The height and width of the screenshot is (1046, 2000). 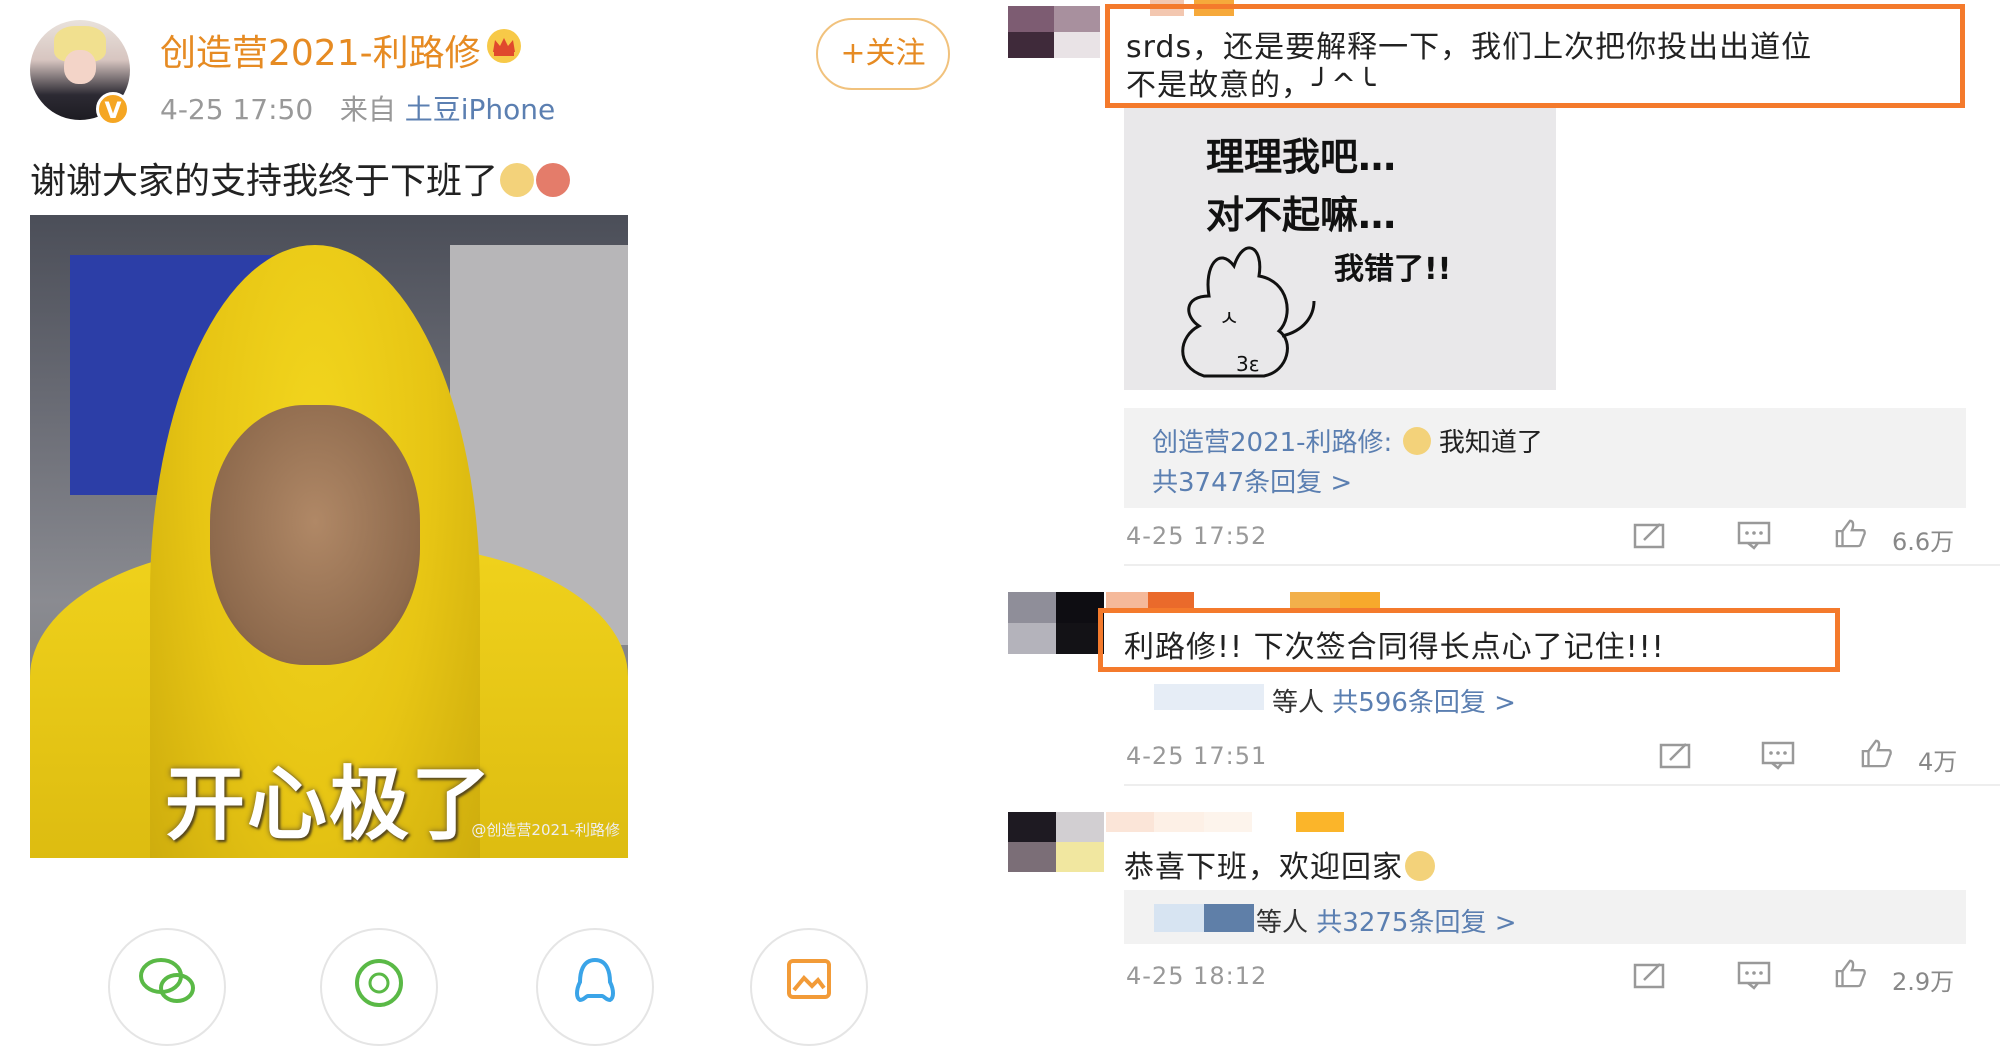 What do you see at coordinates (1545, 917) in the screenshot?
I see `reply-box: 等人 共3275条回复 >` at bounding box center [1545, 917].